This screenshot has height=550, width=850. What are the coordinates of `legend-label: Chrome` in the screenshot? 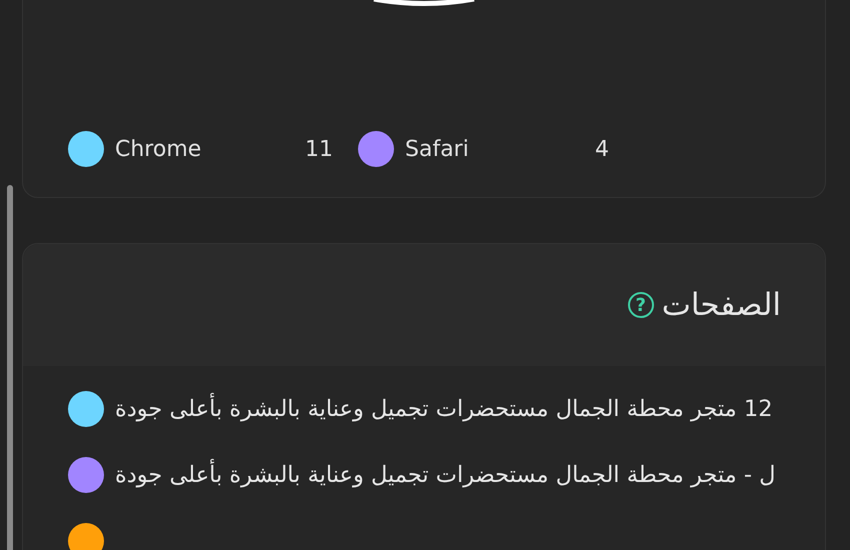 It's located at (158, 149).